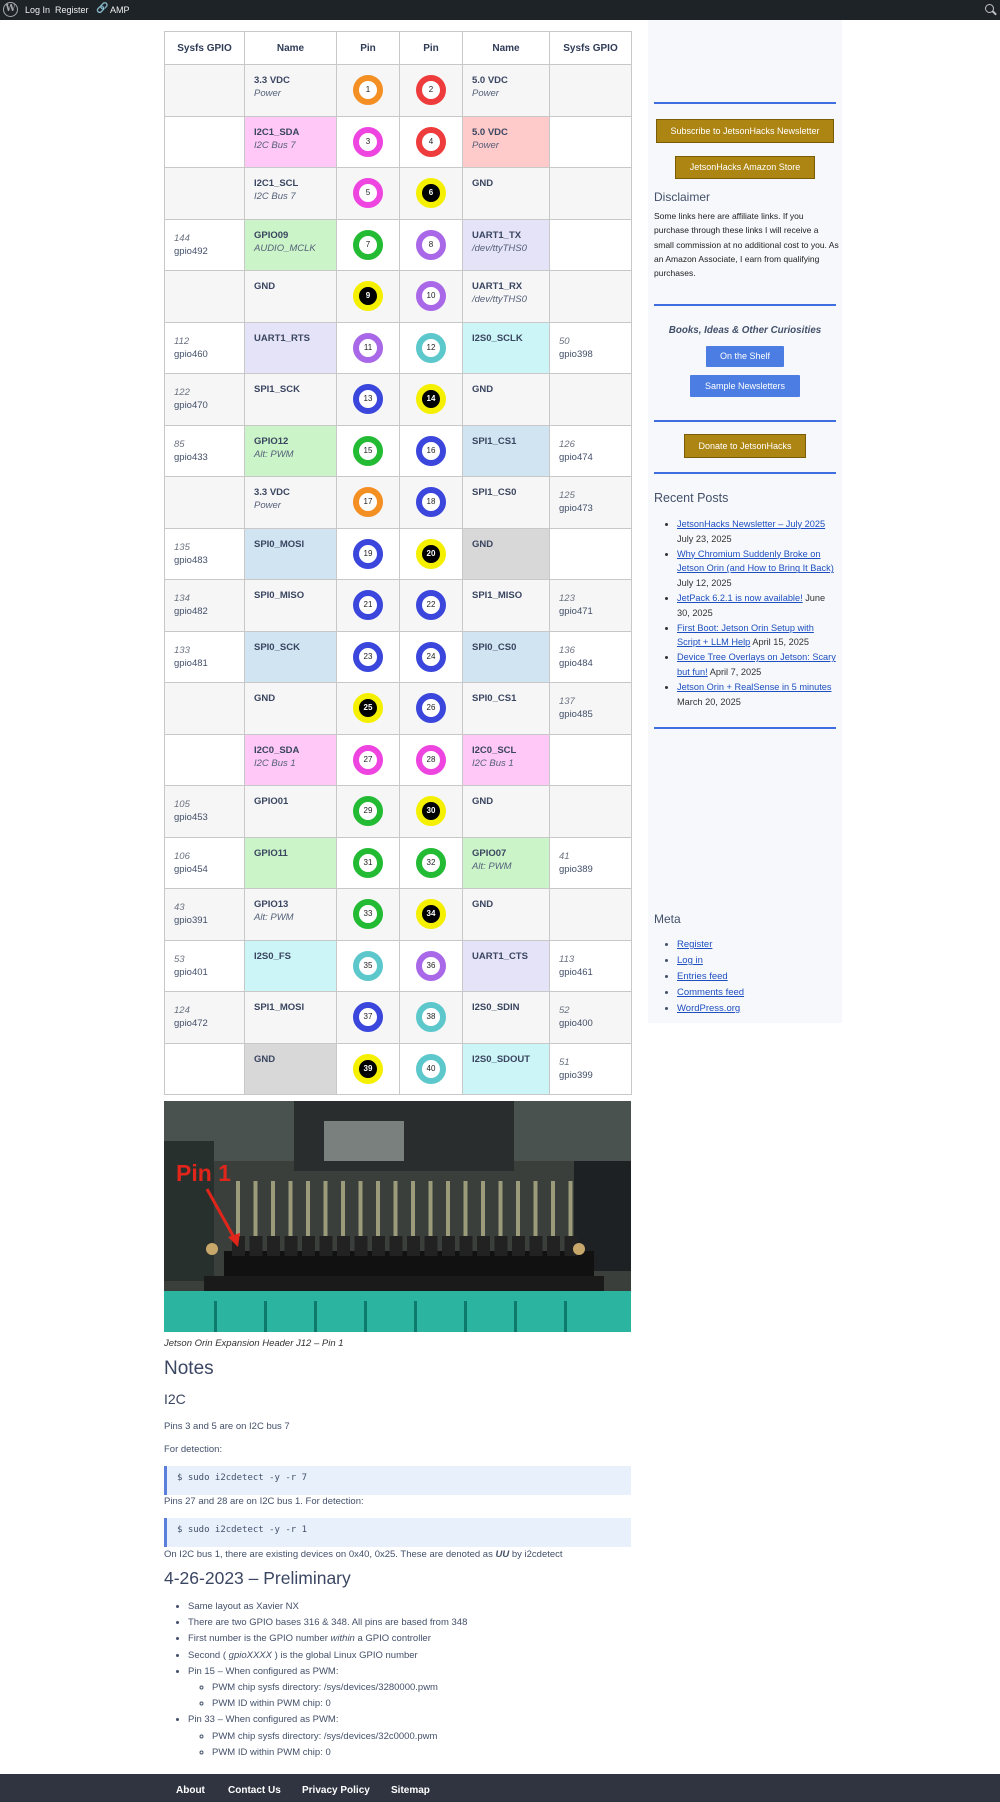 The width and height of the screenshot is (1000, 1802). I want to click on gpio-number: 125, so click(567, 495).